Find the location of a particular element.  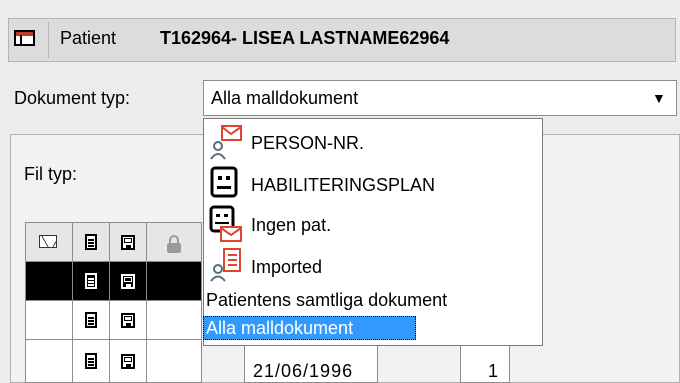

patient-label: Patient is located at coordinates (88, 38).